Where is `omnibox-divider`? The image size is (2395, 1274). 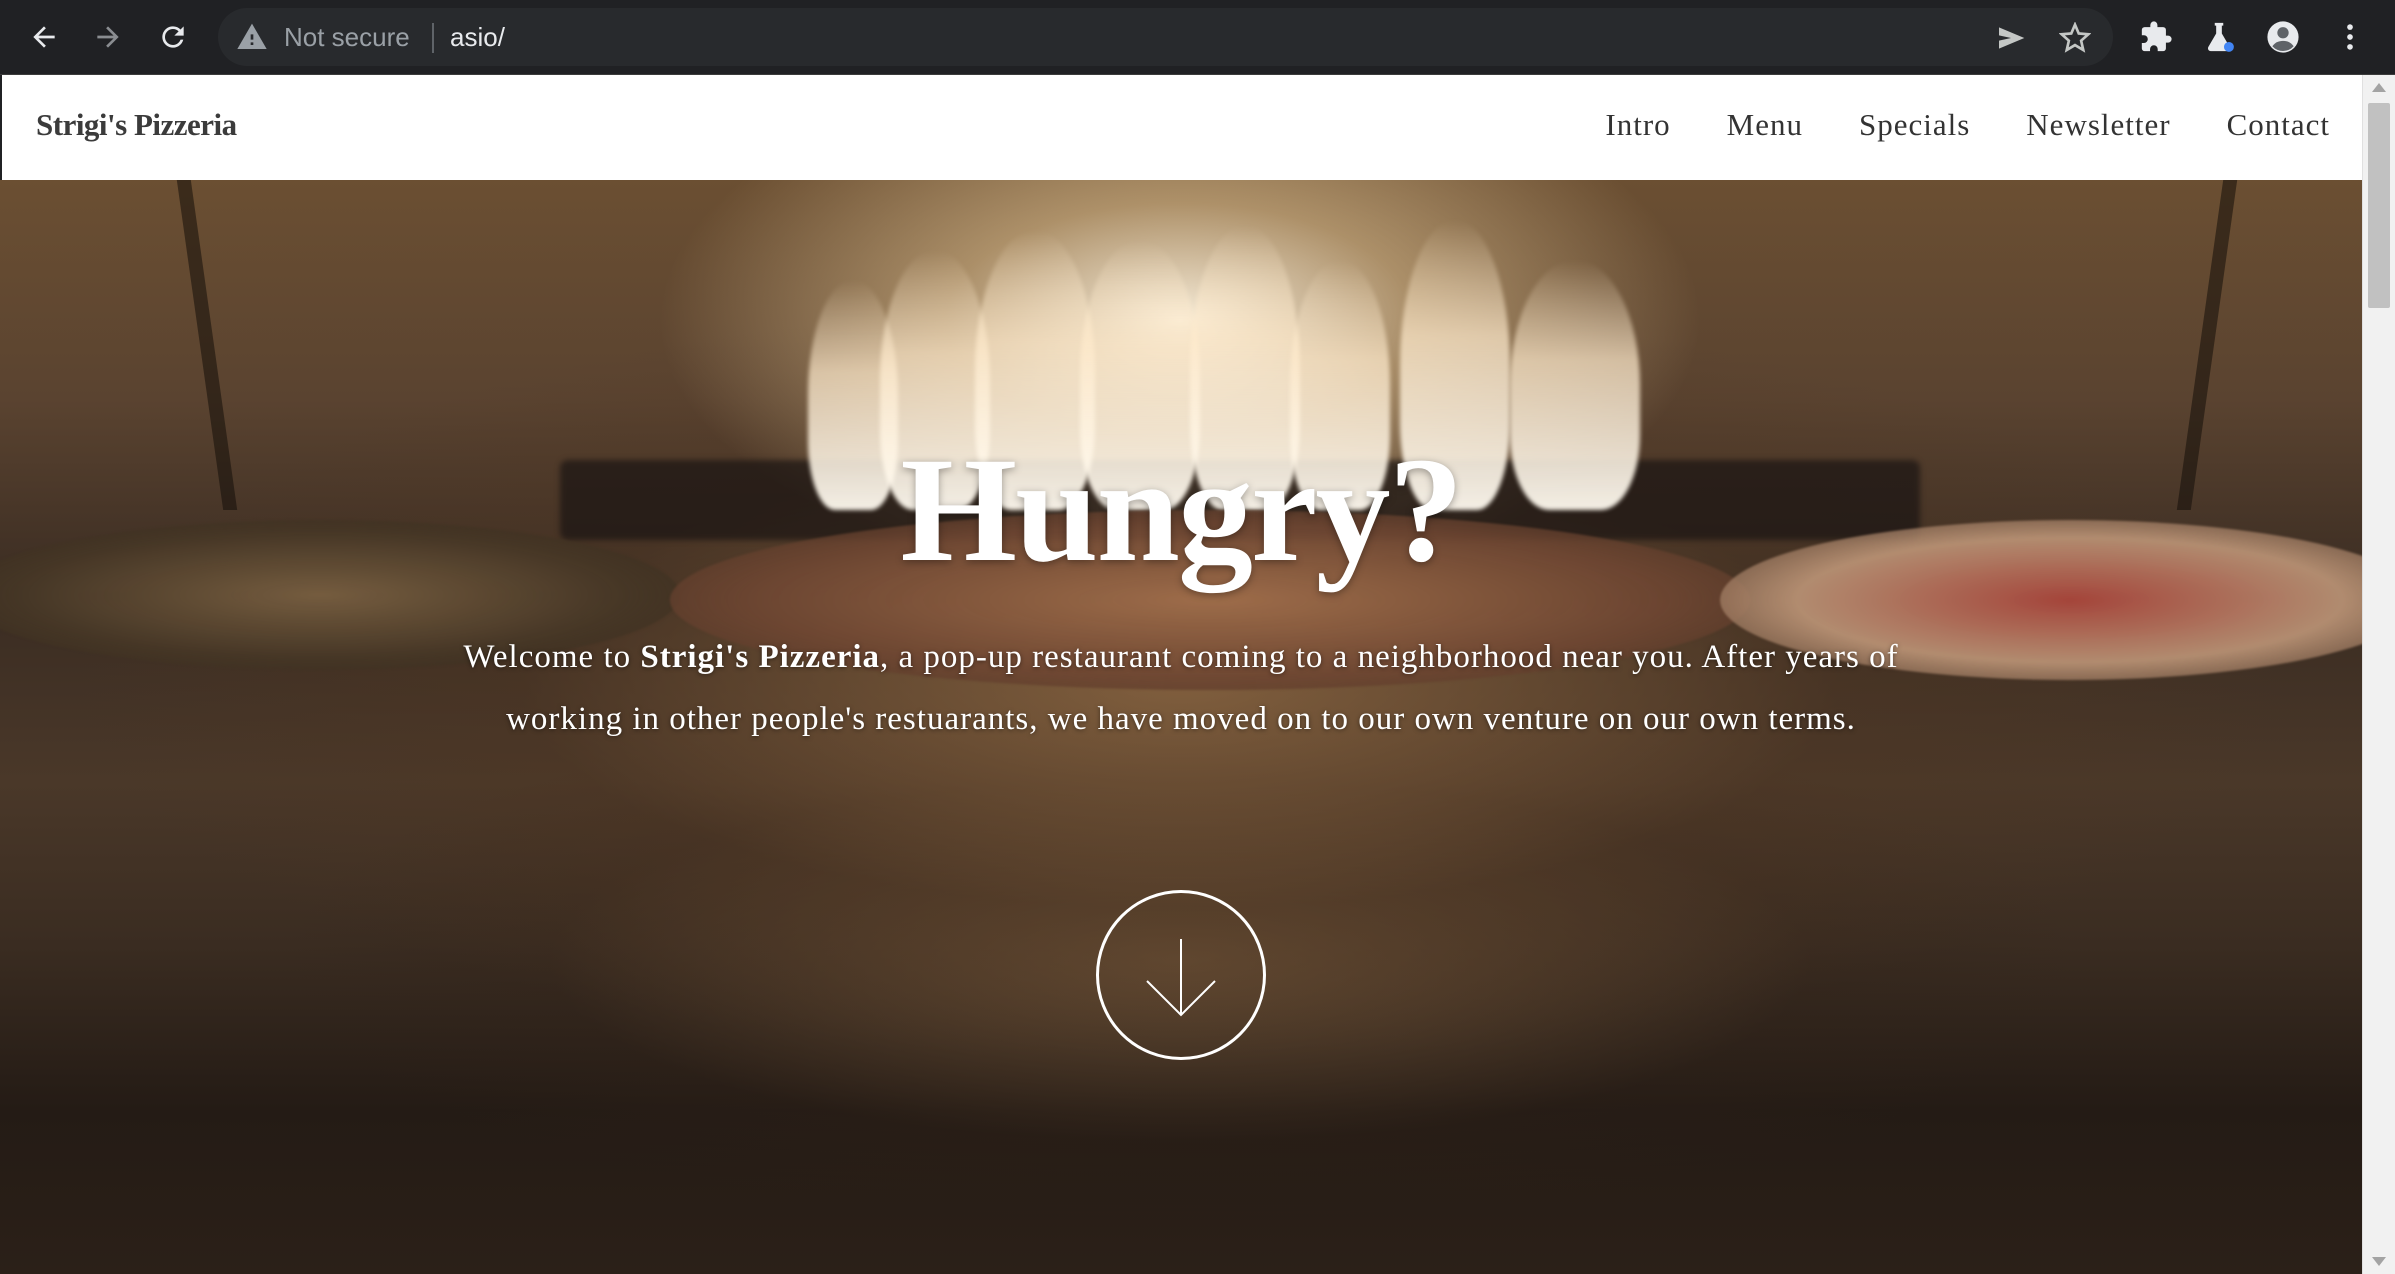 omnibox-divider is located at coordinates (433, 38).